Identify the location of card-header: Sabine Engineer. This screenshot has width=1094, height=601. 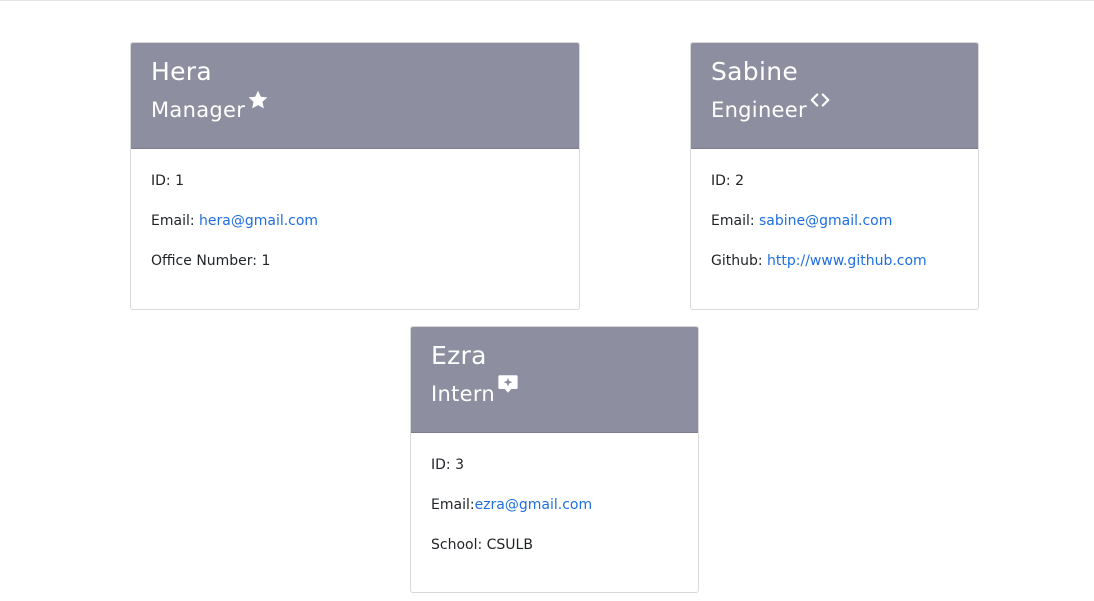
(834, 96).